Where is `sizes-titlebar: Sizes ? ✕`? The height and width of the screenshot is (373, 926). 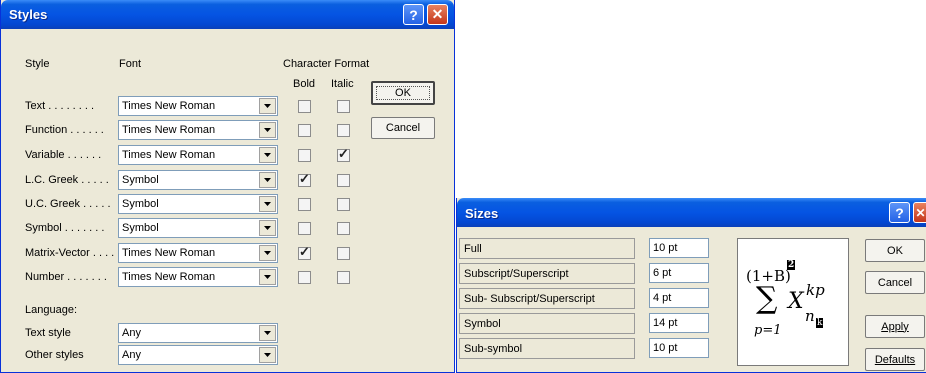 sizes-titlebar: Sizes ? ✕ is located at coordinates (691, 212).